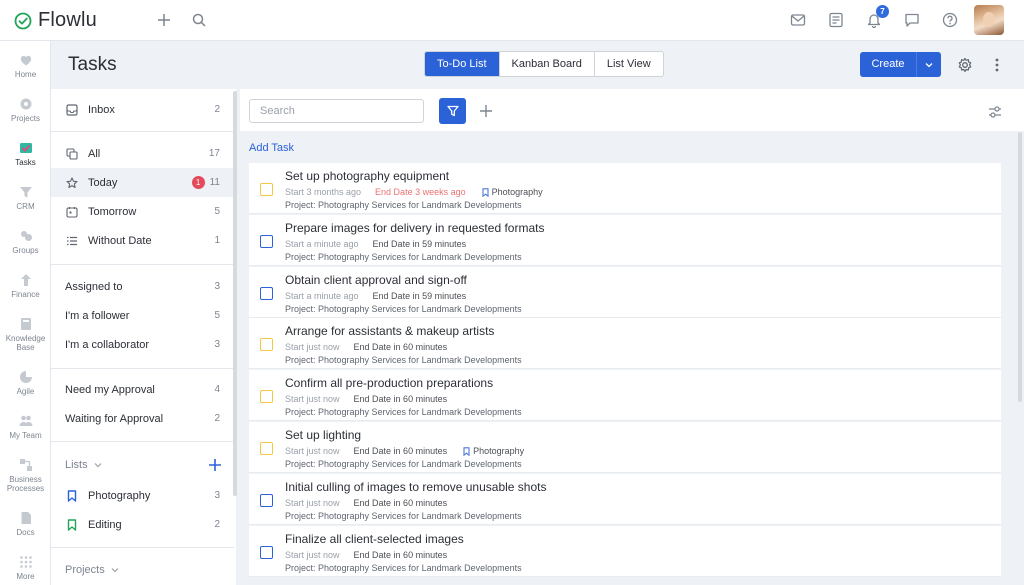 Image resolution: width=1024 pixels, height=585 pixels. I want to click on notifications-button: 7, so click(875, 18).